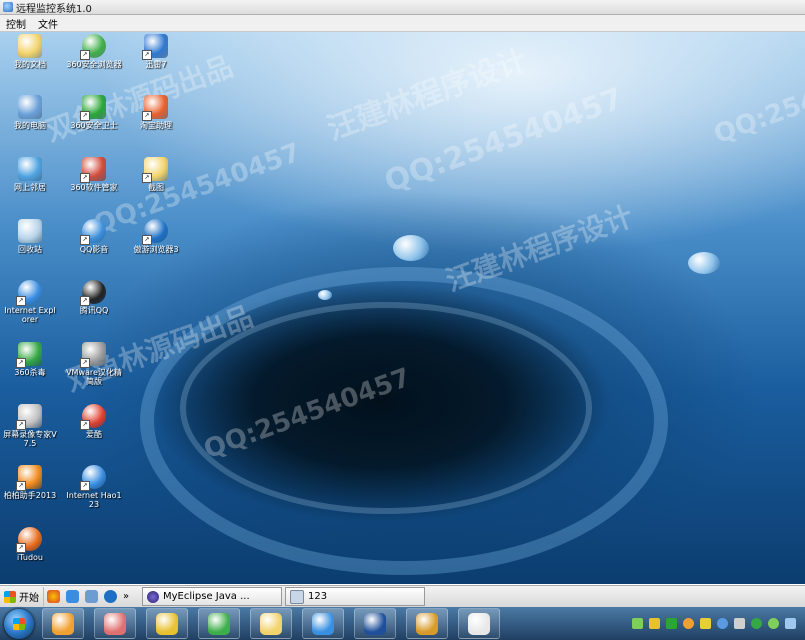 The width and height of the screenshot is (805, 640). What do you see at coordinates (790, 623) in the screenshot?
I see `network-tray-icon` at bounding box center [790, 623].